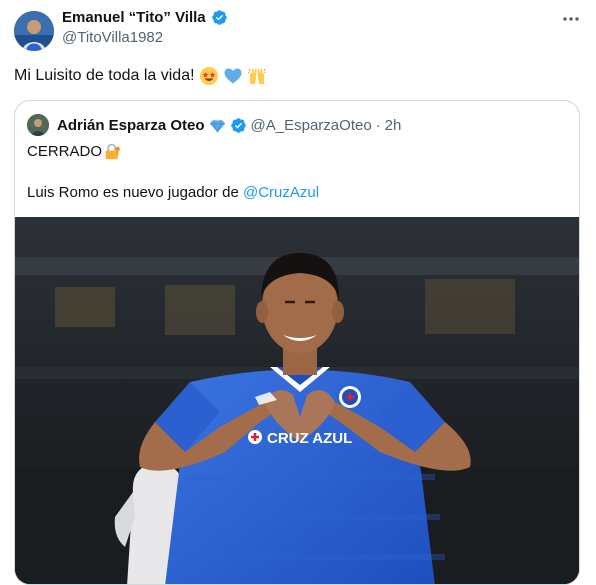 Image resolution: width=596 pixels, height=585 pixels. Describe the element at coordinates (393, 125) in the screenshot. I see `quoted-timestamp: 2h` at that location.